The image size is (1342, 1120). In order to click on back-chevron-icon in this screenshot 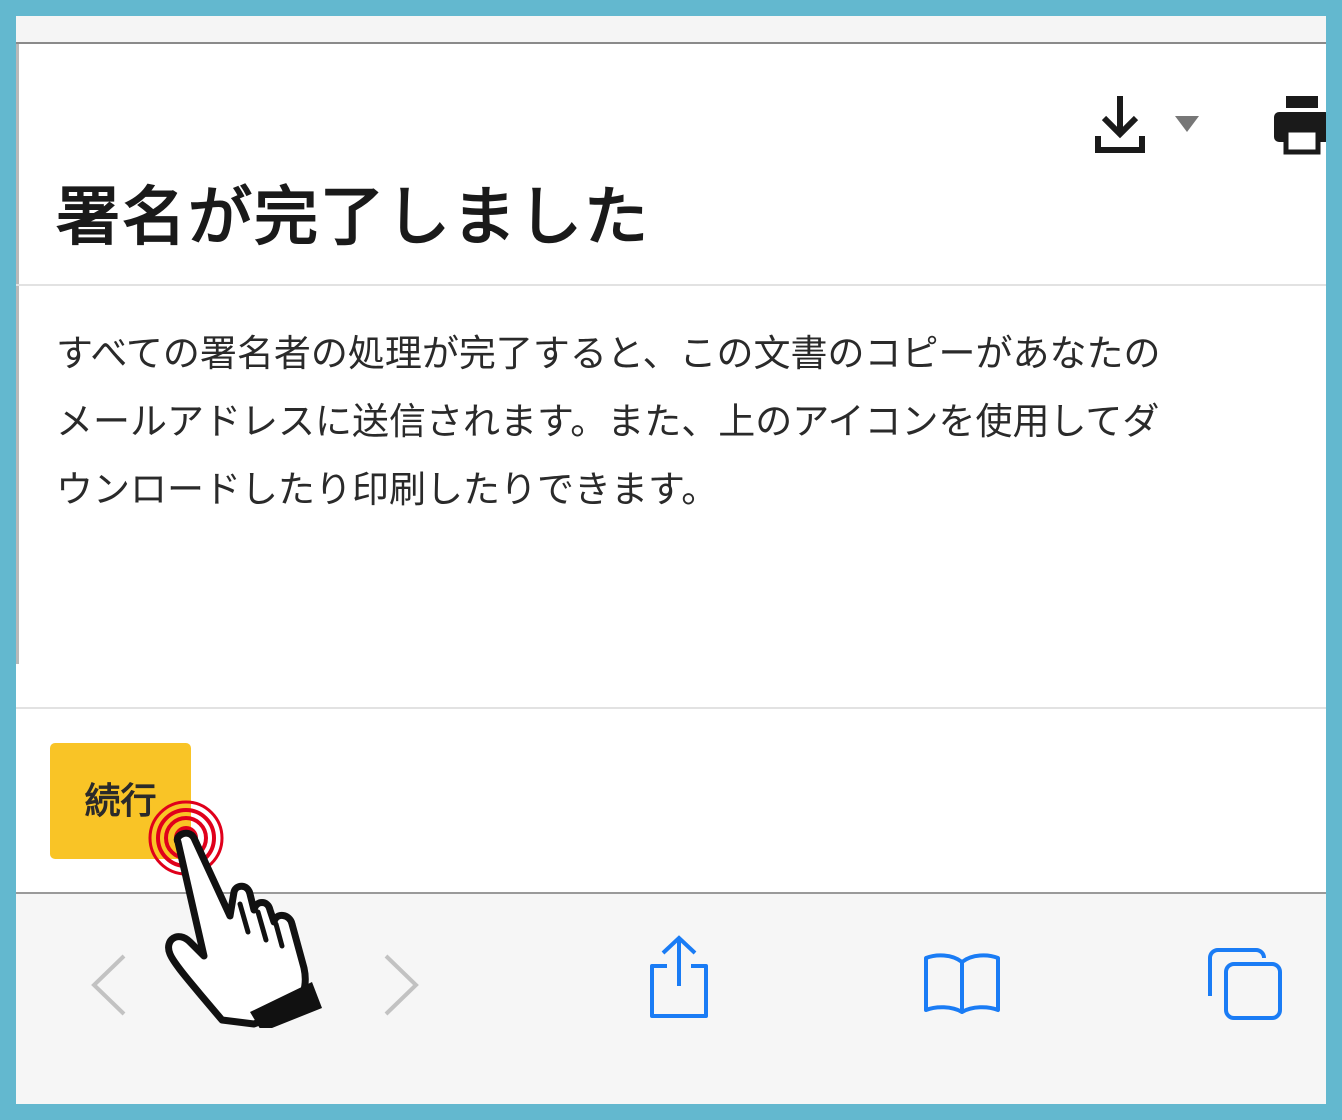, I will do `click(109, 987)`.